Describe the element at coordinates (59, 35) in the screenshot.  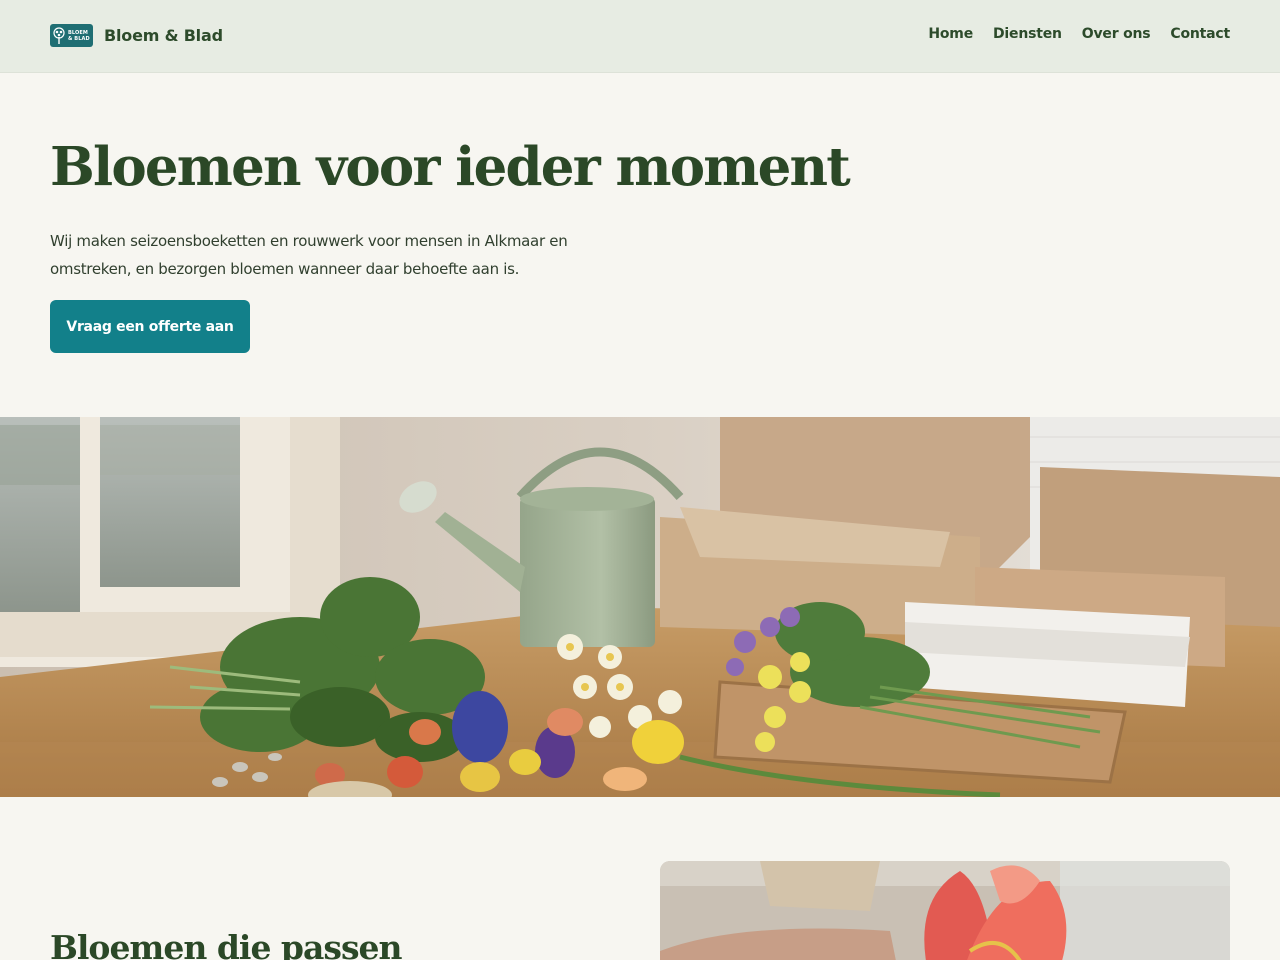
I see `tree-icon` at that location.